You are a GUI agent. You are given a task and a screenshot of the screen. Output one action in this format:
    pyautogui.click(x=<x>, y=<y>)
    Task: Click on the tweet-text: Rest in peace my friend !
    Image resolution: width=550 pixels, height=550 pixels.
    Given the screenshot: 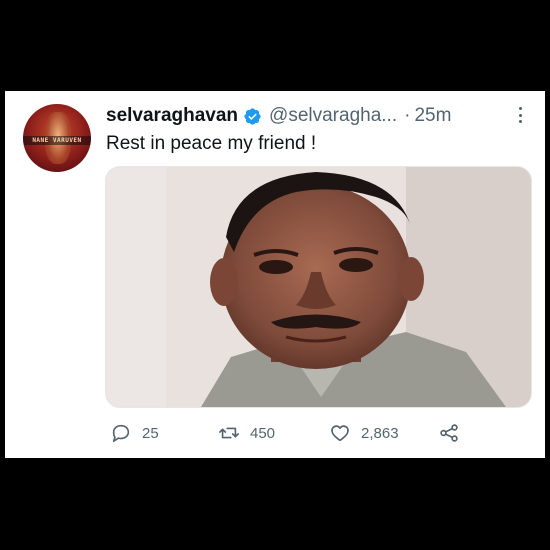 What is the action you would take?
    pyautogui.click(x=211, y=143)
    